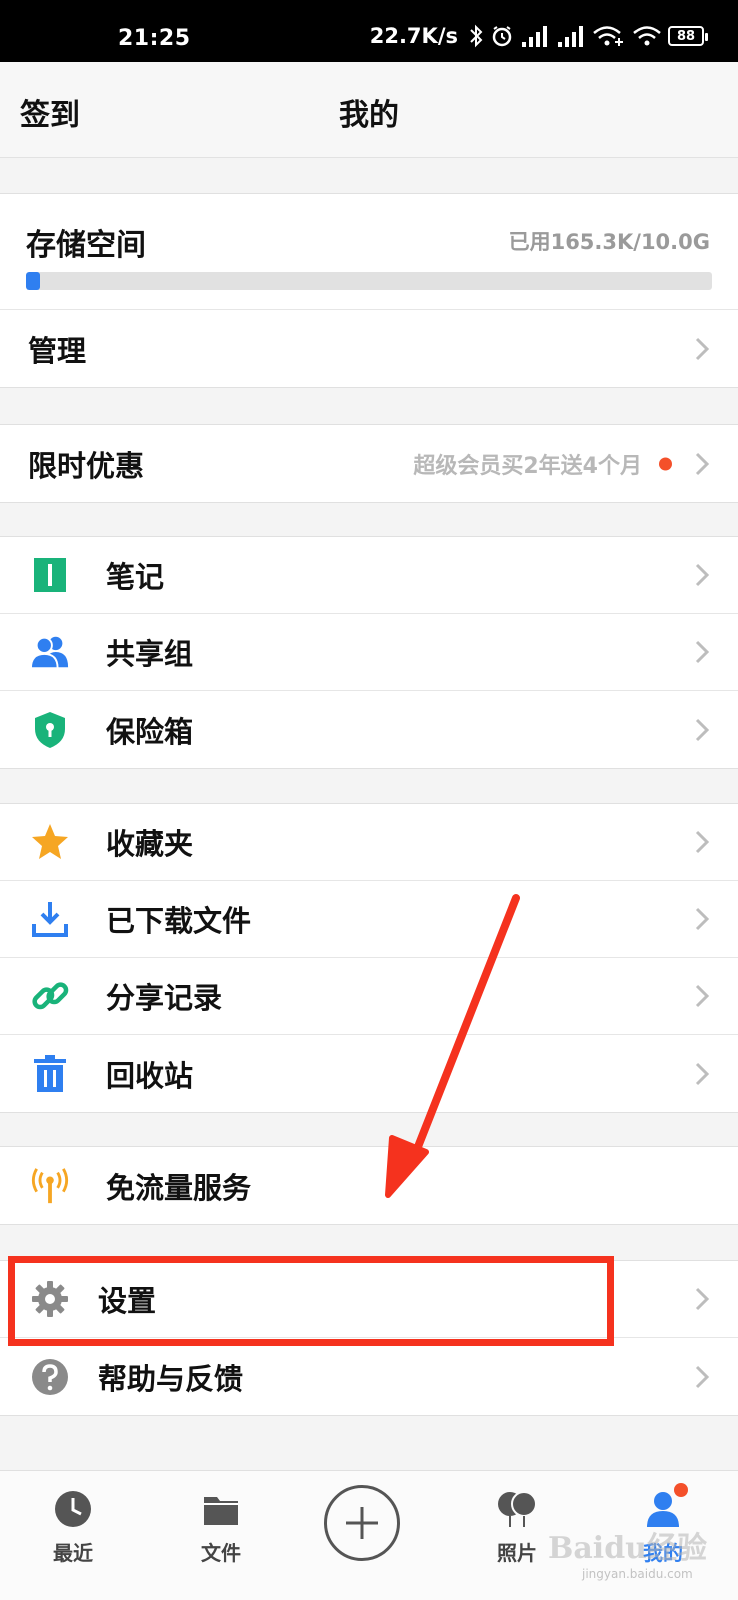  I want to click on tab-files-label: 文件, so click(221, 1553).